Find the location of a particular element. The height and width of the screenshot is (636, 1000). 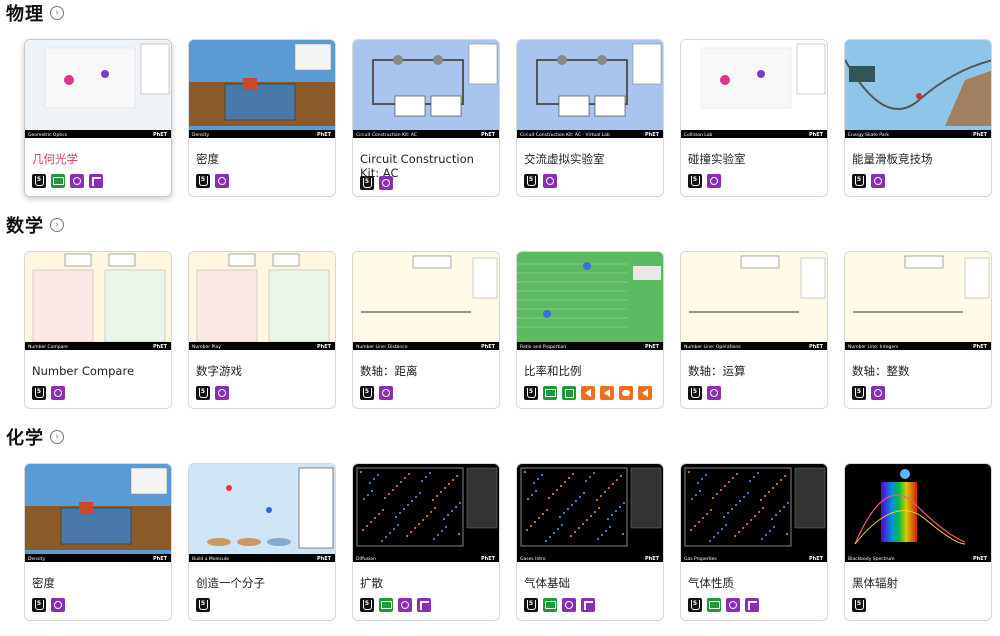

sim-card: Number Compare PhET Number Compare 5 is located at coordinates (98, 330).